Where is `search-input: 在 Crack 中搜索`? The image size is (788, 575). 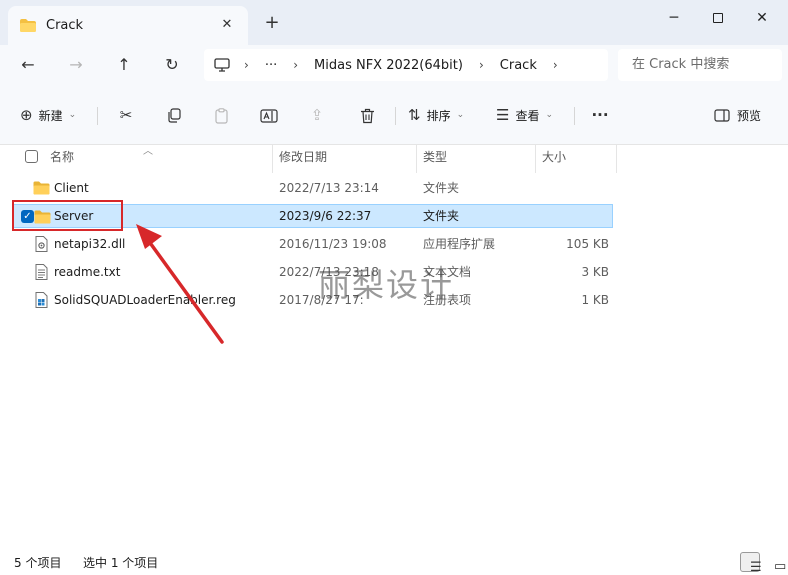
search-input: 在 Crack 中搜索 is located at coordinates (700, 65).